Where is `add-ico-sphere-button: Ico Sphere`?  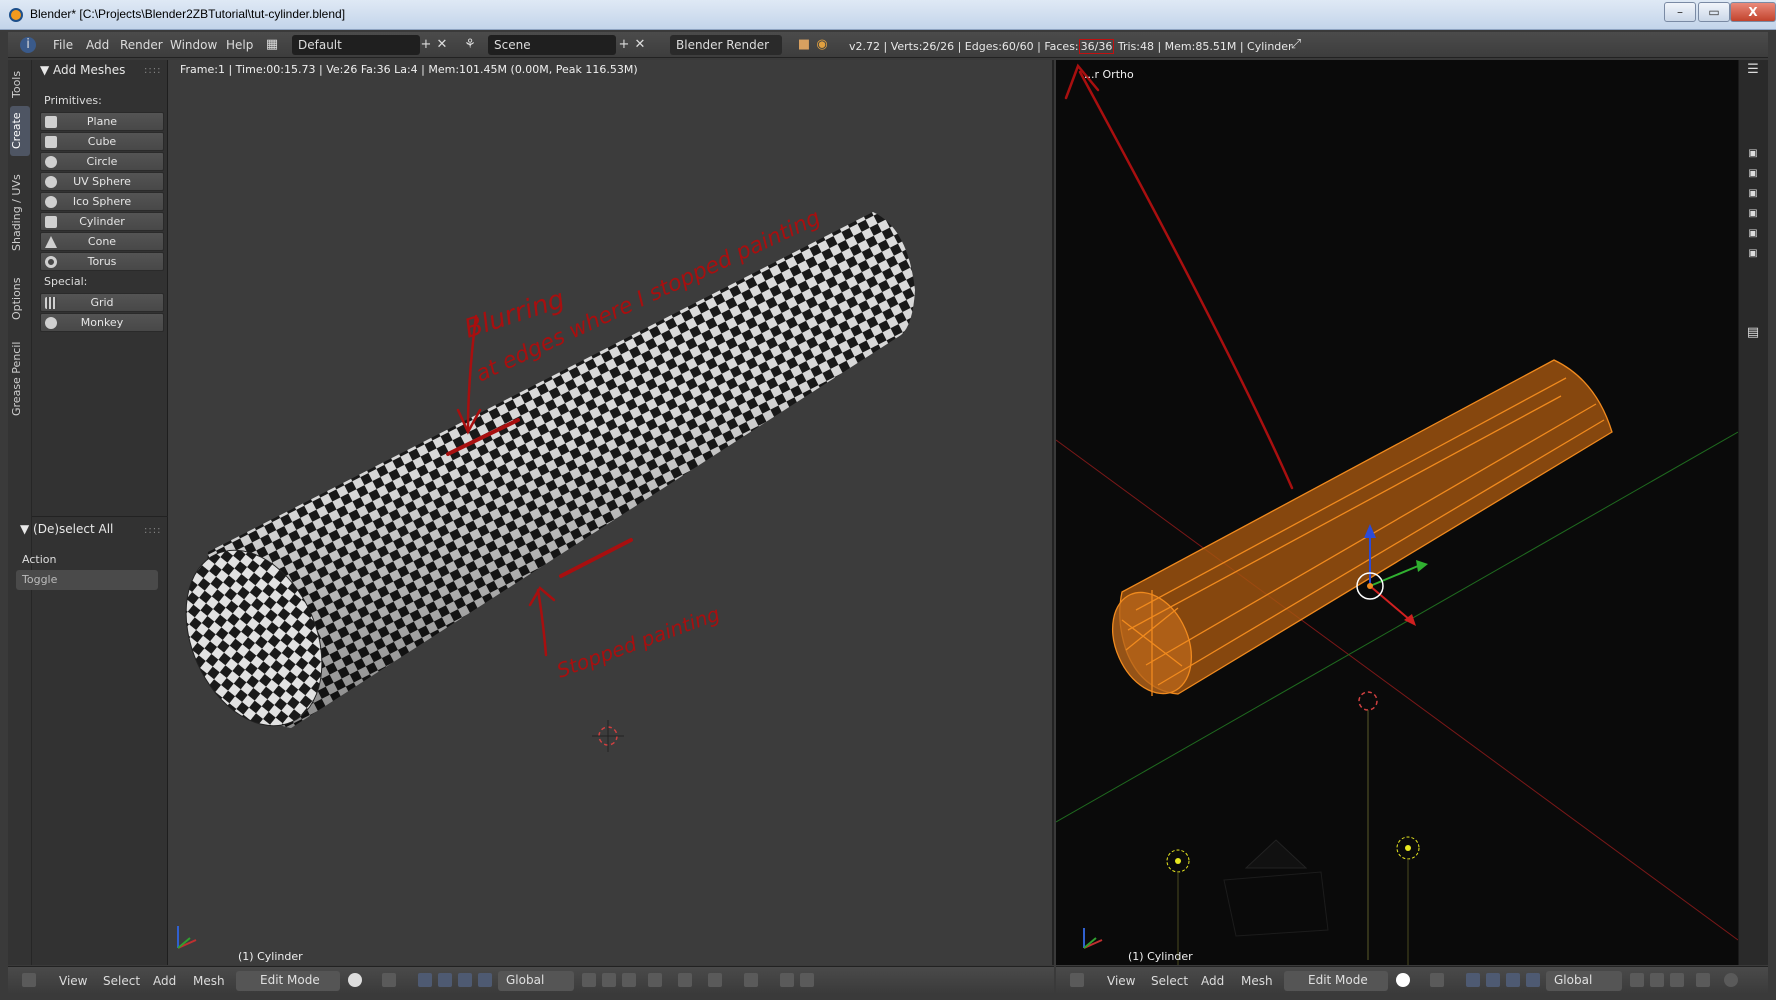
add-ico-sphere-button: Ico Sphere is located at coordinates (102, 201).